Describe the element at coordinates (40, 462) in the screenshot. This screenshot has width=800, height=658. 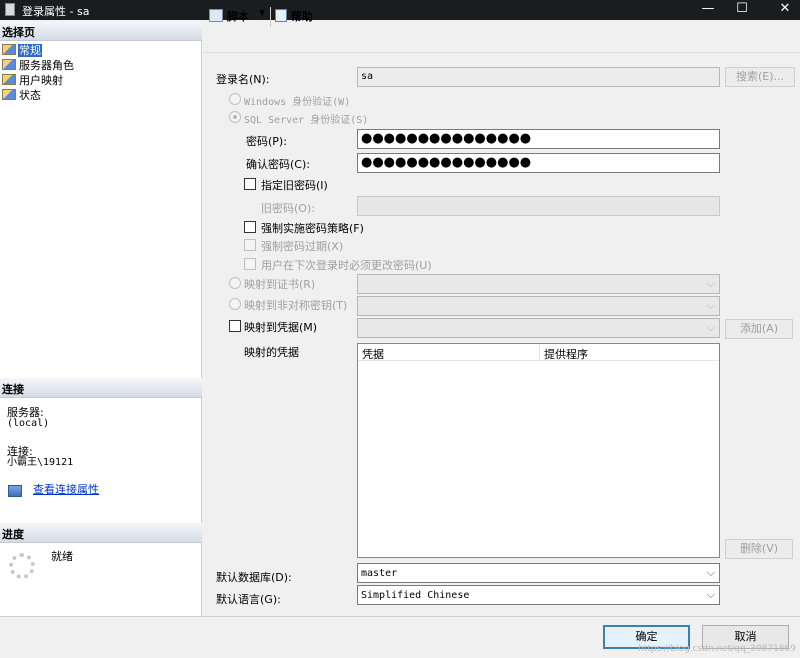
I see `connection-value: 小霸王\19121` at that location.